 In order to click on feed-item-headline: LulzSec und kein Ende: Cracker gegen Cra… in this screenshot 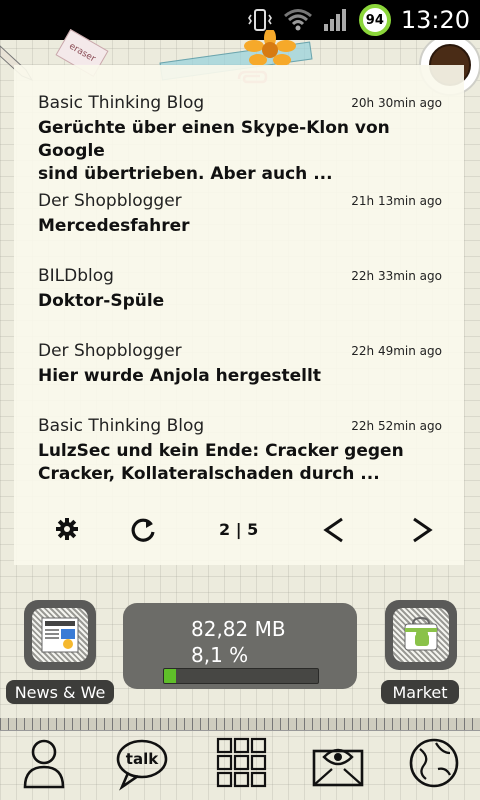, I will do `click(240, 463)`.